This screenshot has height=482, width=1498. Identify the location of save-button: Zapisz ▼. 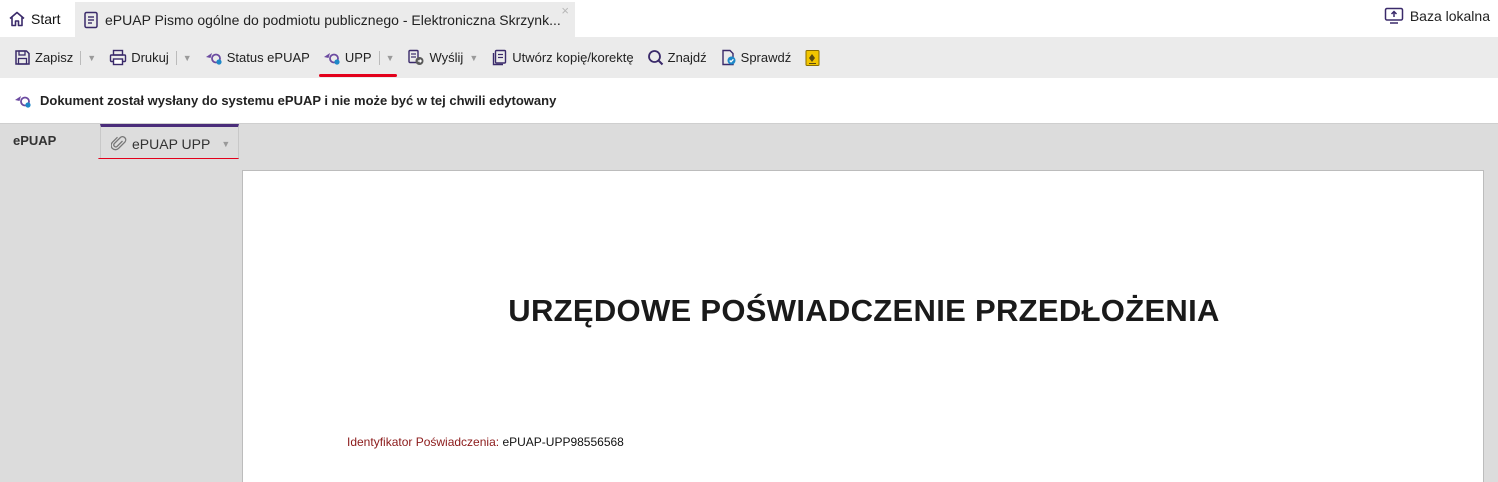
(55, 58).